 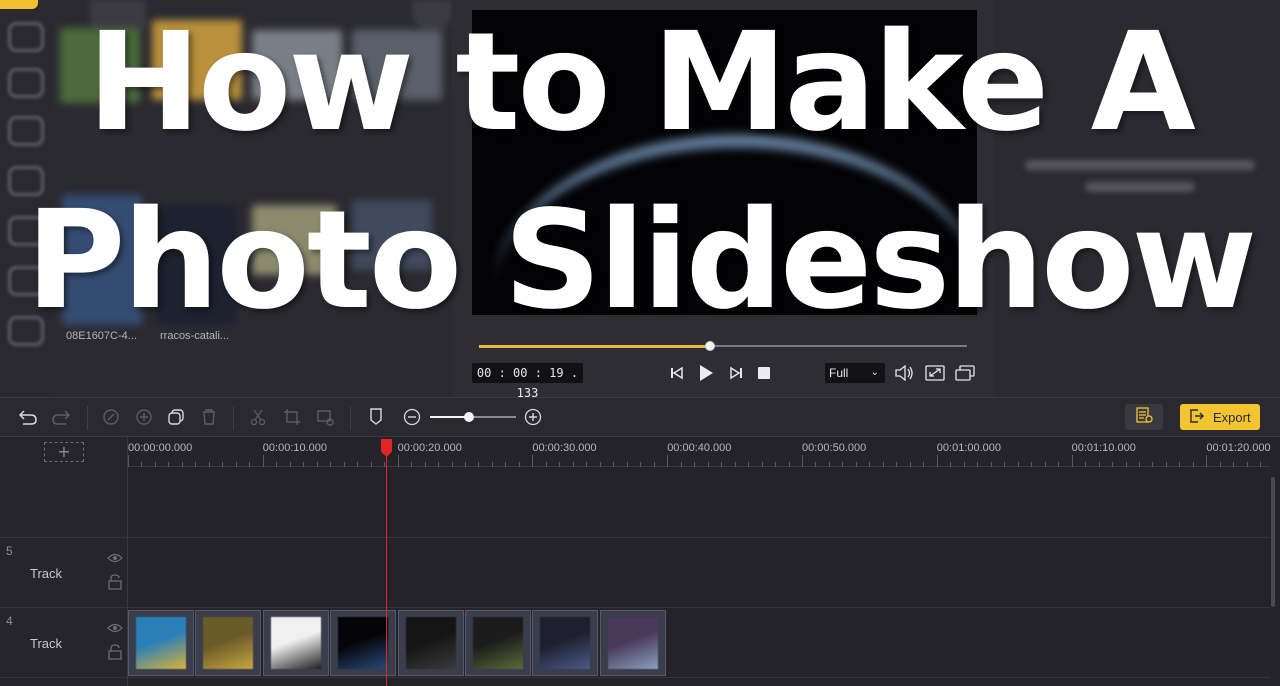 I want to click on step-forward-icon, so click(x=736, y=373).